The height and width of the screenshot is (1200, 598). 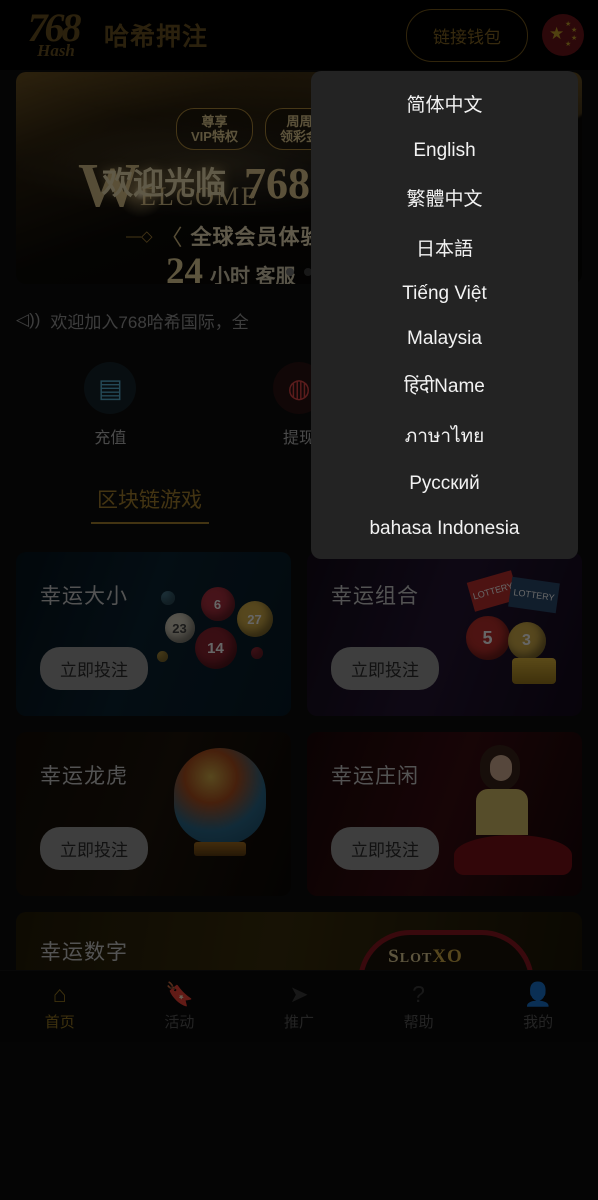 I want to click on lottery-ball-6: 6, so click(x=217, y=604).